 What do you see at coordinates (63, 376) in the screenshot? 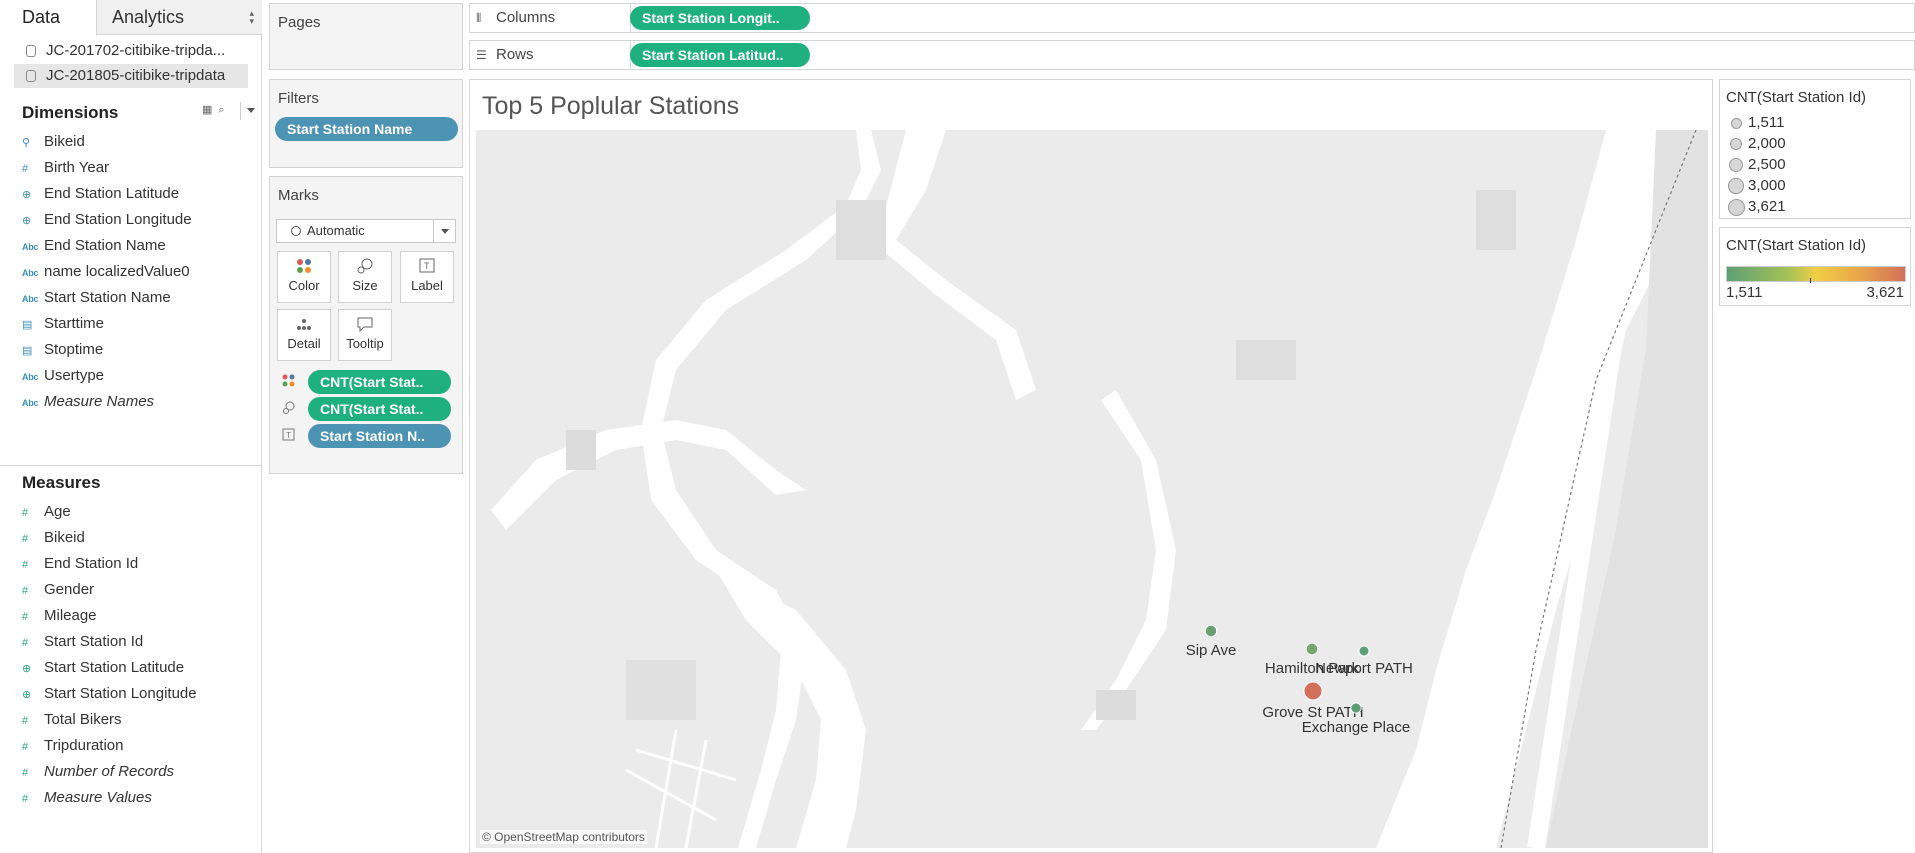
I see `dimension-field: Abc Usertype` at bounding box center [63, 376].